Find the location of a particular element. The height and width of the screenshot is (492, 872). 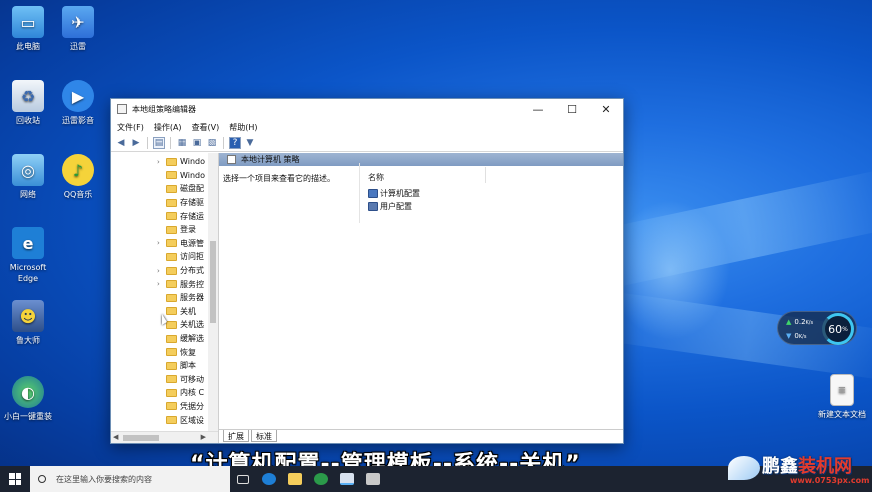

menu-help: 帮助(H) is located at coordinates (243, 127).